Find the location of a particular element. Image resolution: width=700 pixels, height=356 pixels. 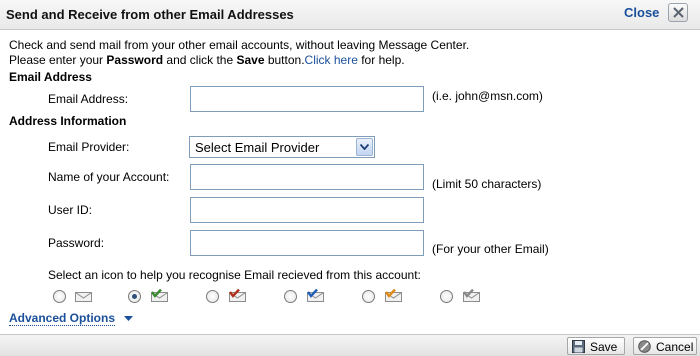

email-address-input is located at coordinates (307, 99).